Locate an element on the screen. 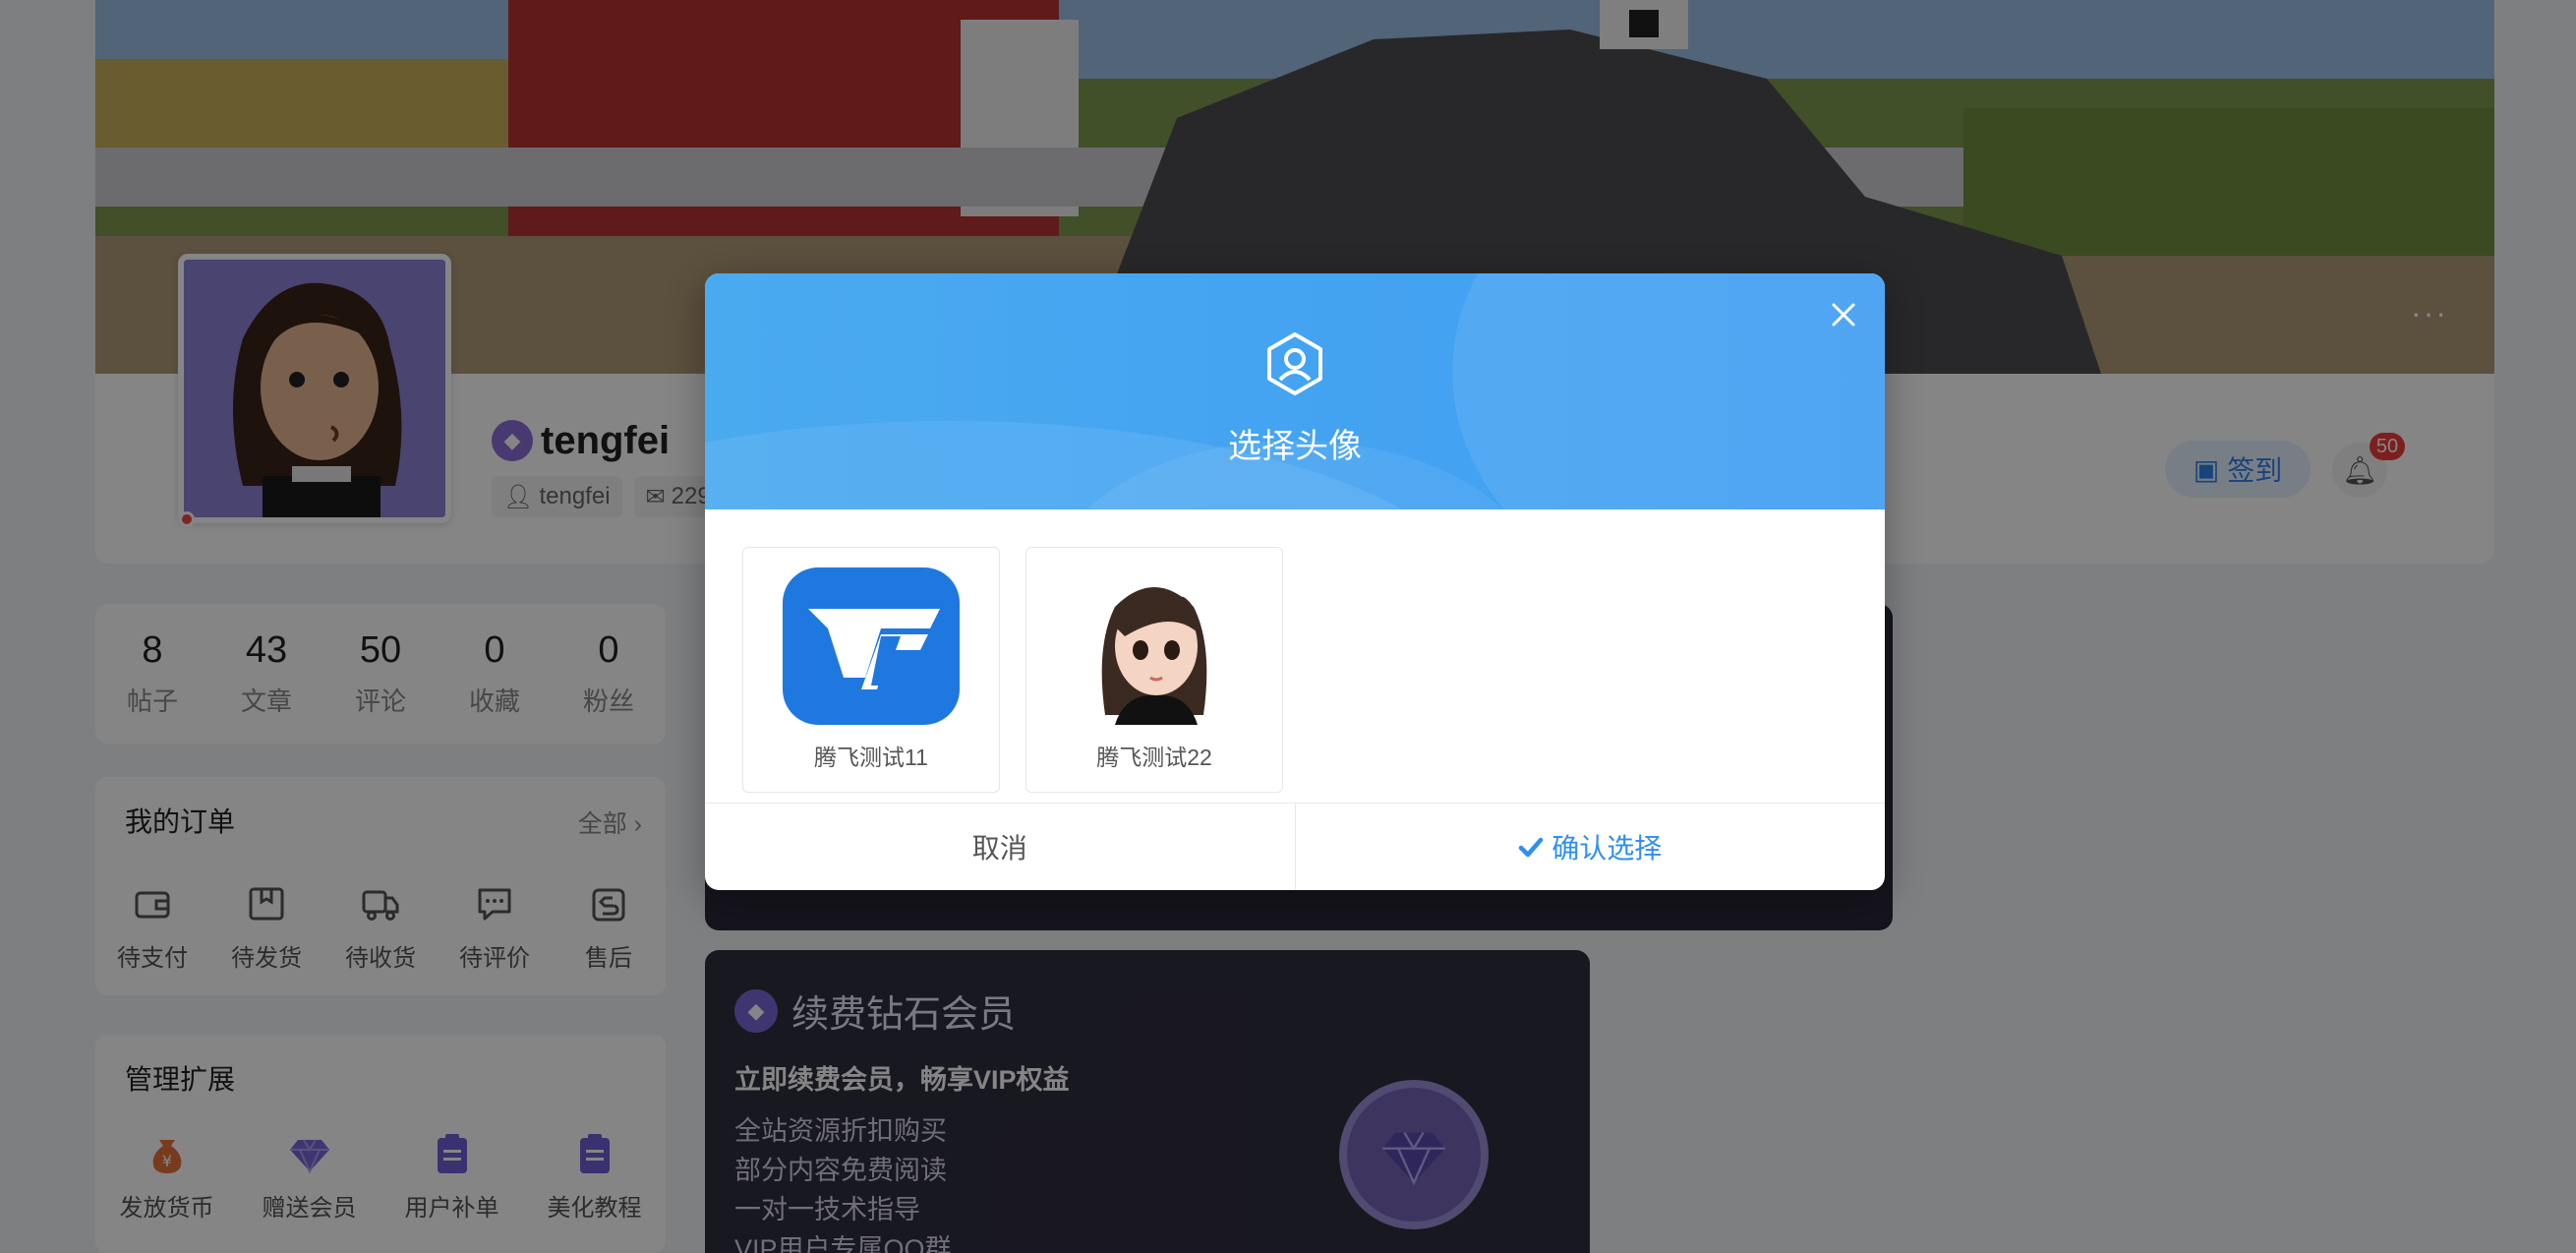 The width and height of the screenshot is (2576, 1253). confirm-label: 确认选择 is located at coordinates (1607, 848).